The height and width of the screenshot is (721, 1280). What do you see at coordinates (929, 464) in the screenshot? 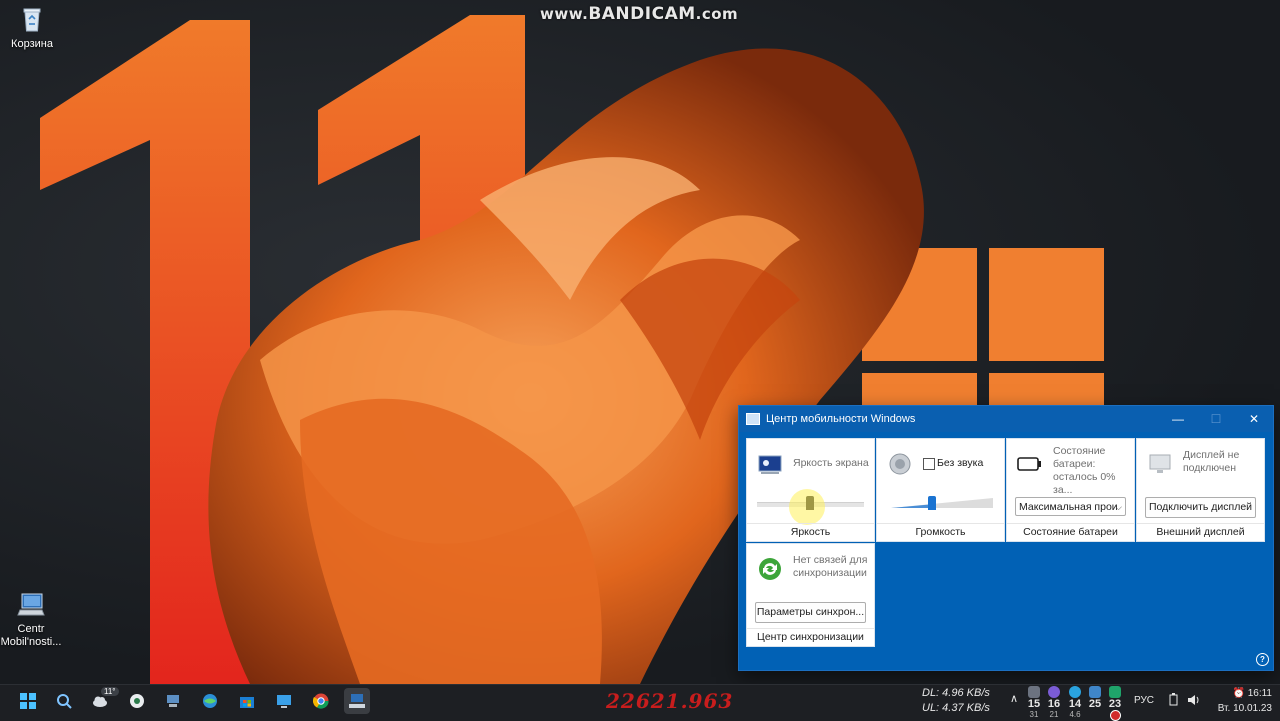
I see `mute-checkbox` at bounding box center [929, 464].